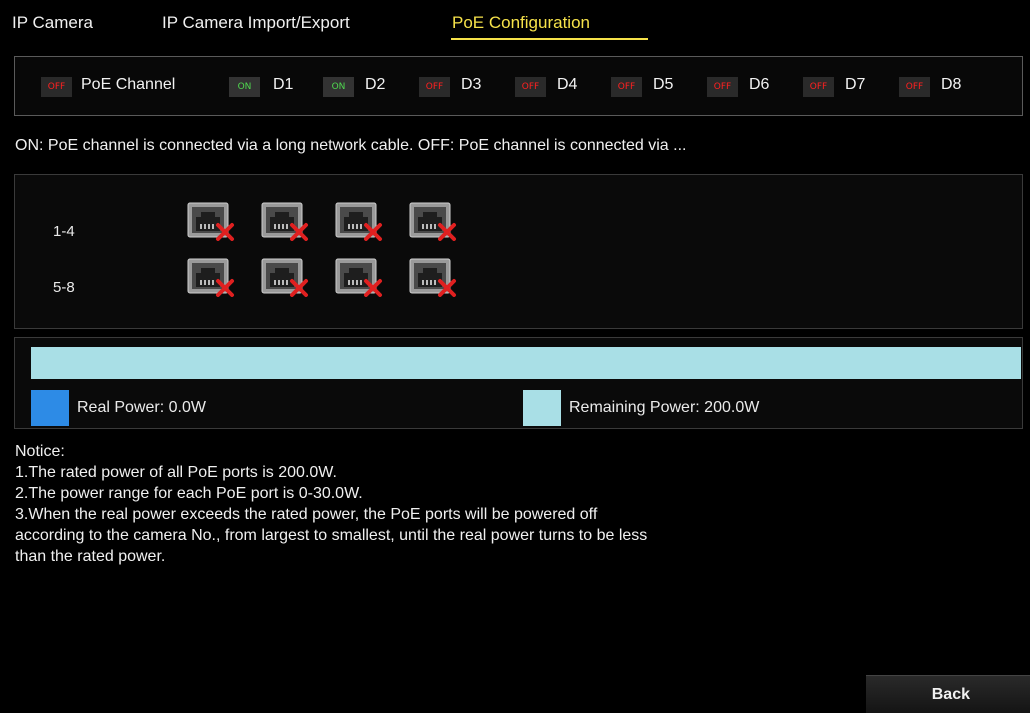  Describe the element at coordinates (530, 87) in the screenshot. I see `channel-d4-toggle: OFF` at that location.